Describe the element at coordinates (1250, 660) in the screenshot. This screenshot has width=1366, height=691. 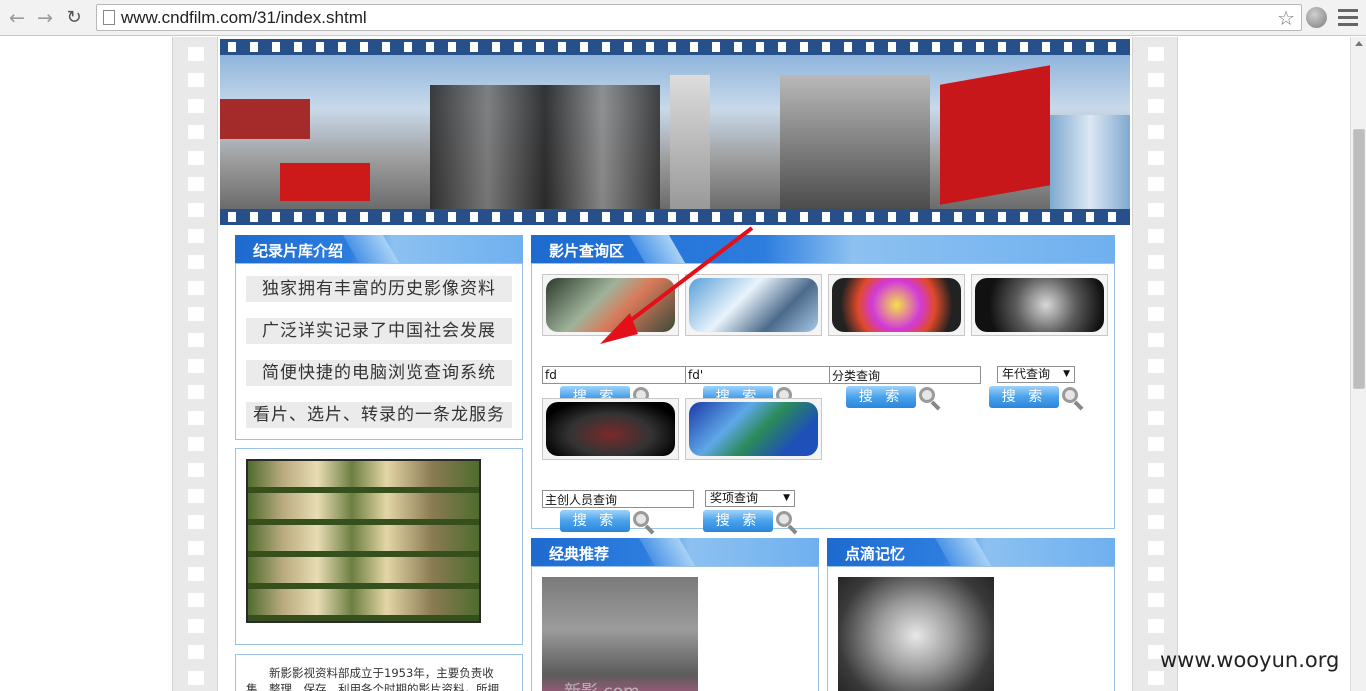
I see `watermark-text: www.wooyun.org` at that location.